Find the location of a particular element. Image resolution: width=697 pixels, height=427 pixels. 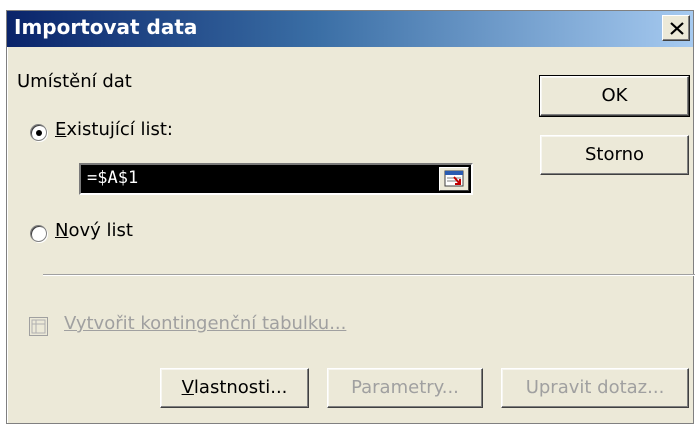

existing-sheet-label: Existující list: is located at coordinates (114, 129).